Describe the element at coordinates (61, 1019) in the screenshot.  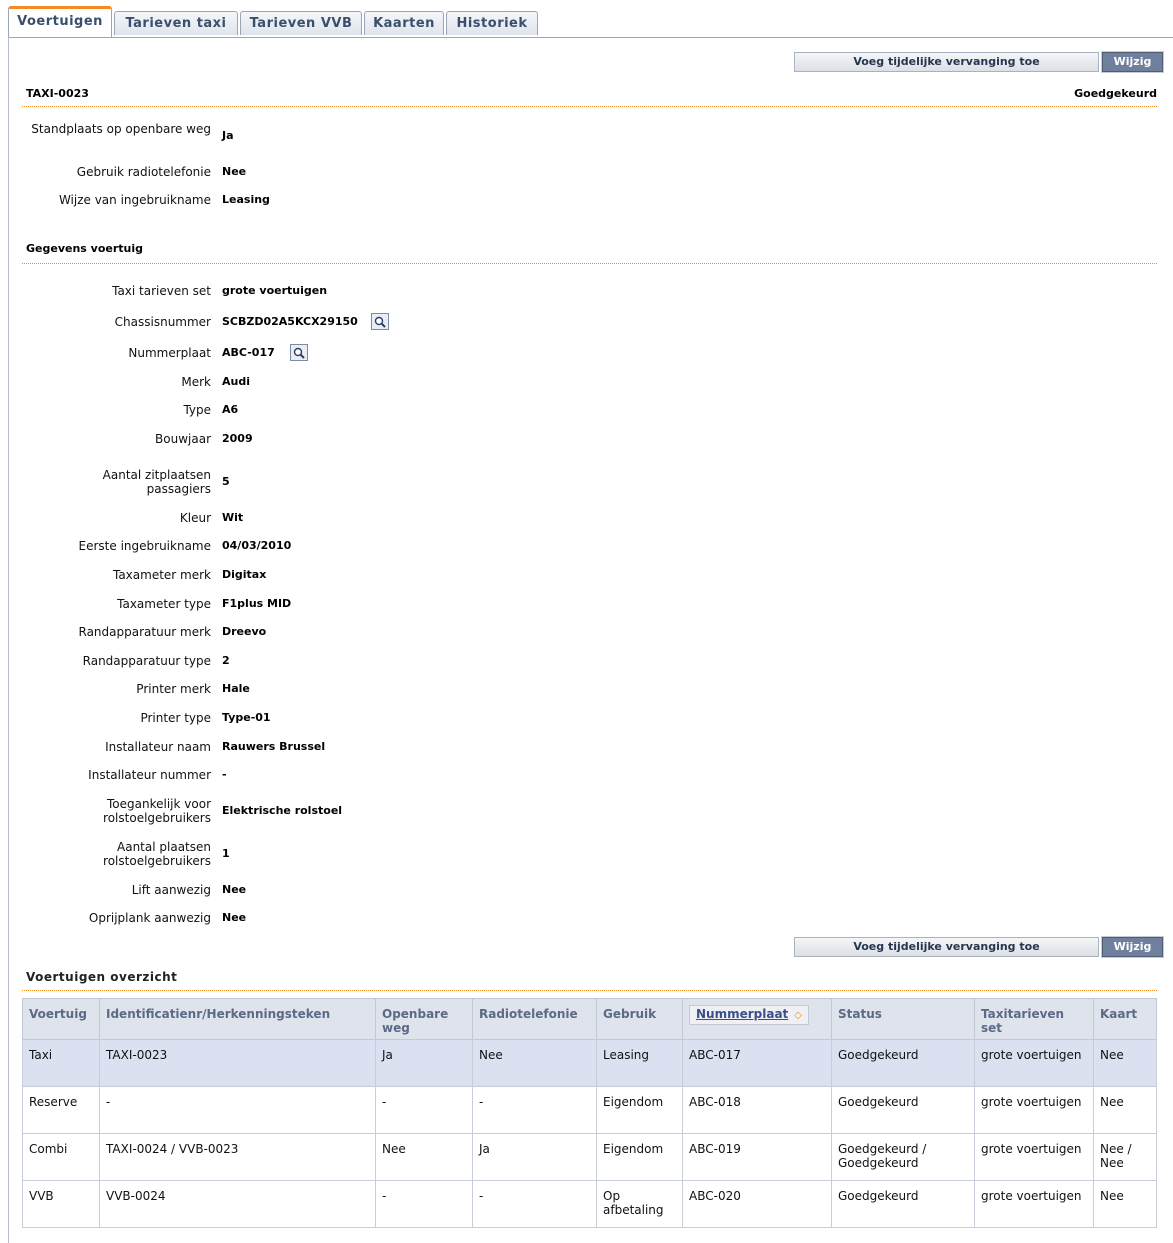
I see `column-header-voertuig: Voertuig` at that location.